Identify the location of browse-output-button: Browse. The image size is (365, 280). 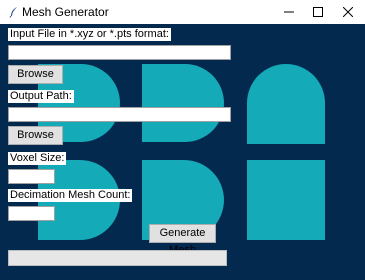
(35, 135).